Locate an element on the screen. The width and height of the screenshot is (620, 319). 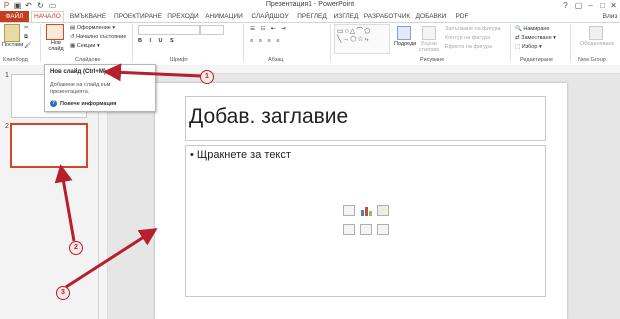
callout-2: 2 is located at coordinates (76, 248).